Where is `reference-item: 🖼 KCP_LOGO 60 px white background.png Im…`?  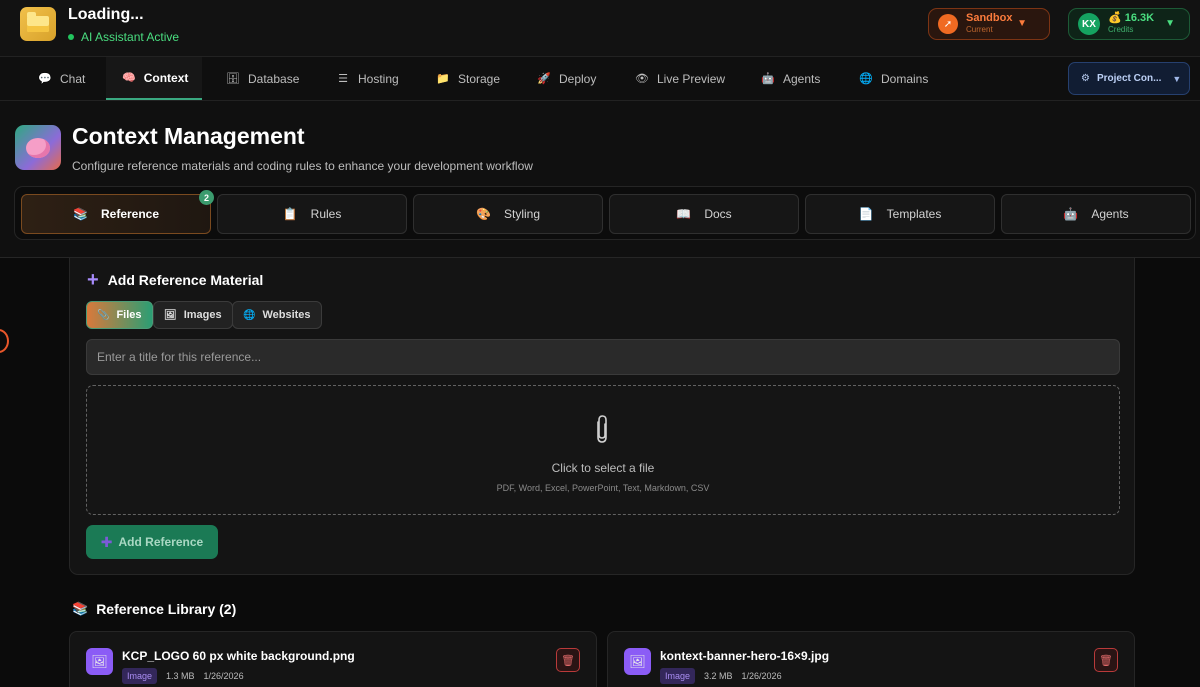 reference-item: 🖼 KCP_LOGO 60 px white background.png Im… is located at coordinates (333, 659).